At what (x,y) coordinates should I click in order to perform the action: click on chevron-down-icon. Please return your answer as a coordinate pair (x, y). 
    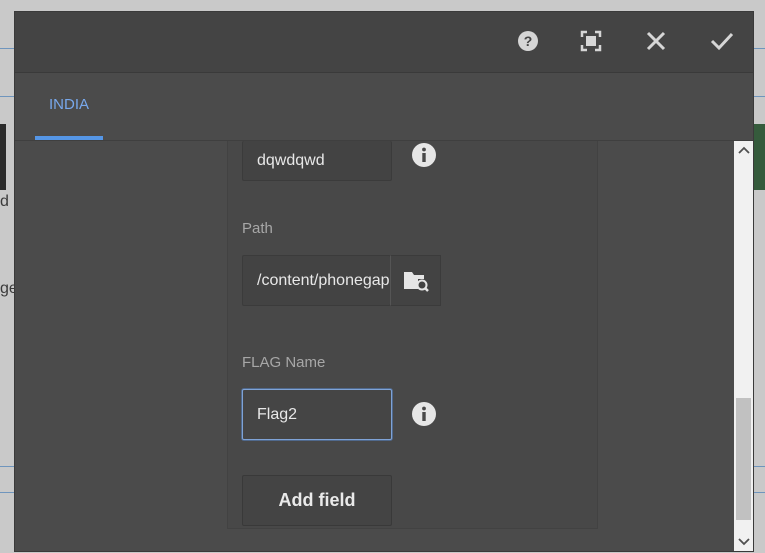
    Looking at the image, I should click on (743, 542).